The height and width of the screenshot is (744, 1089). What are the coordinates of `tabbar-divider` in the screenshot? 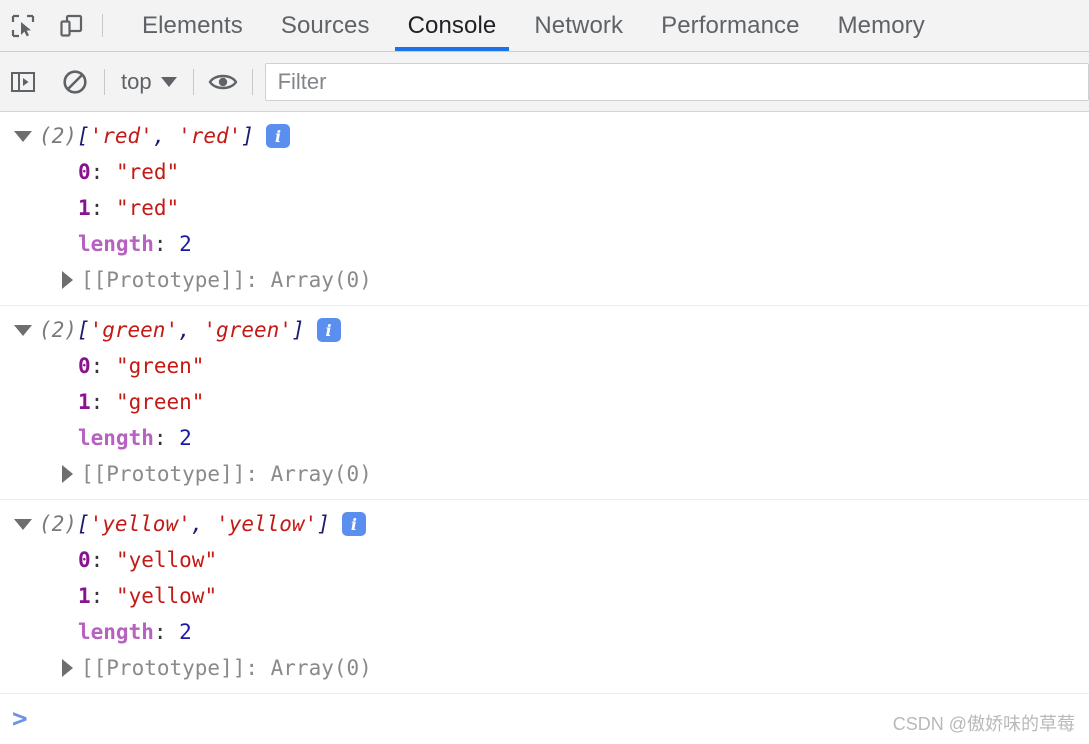 It's located at (102, 25).